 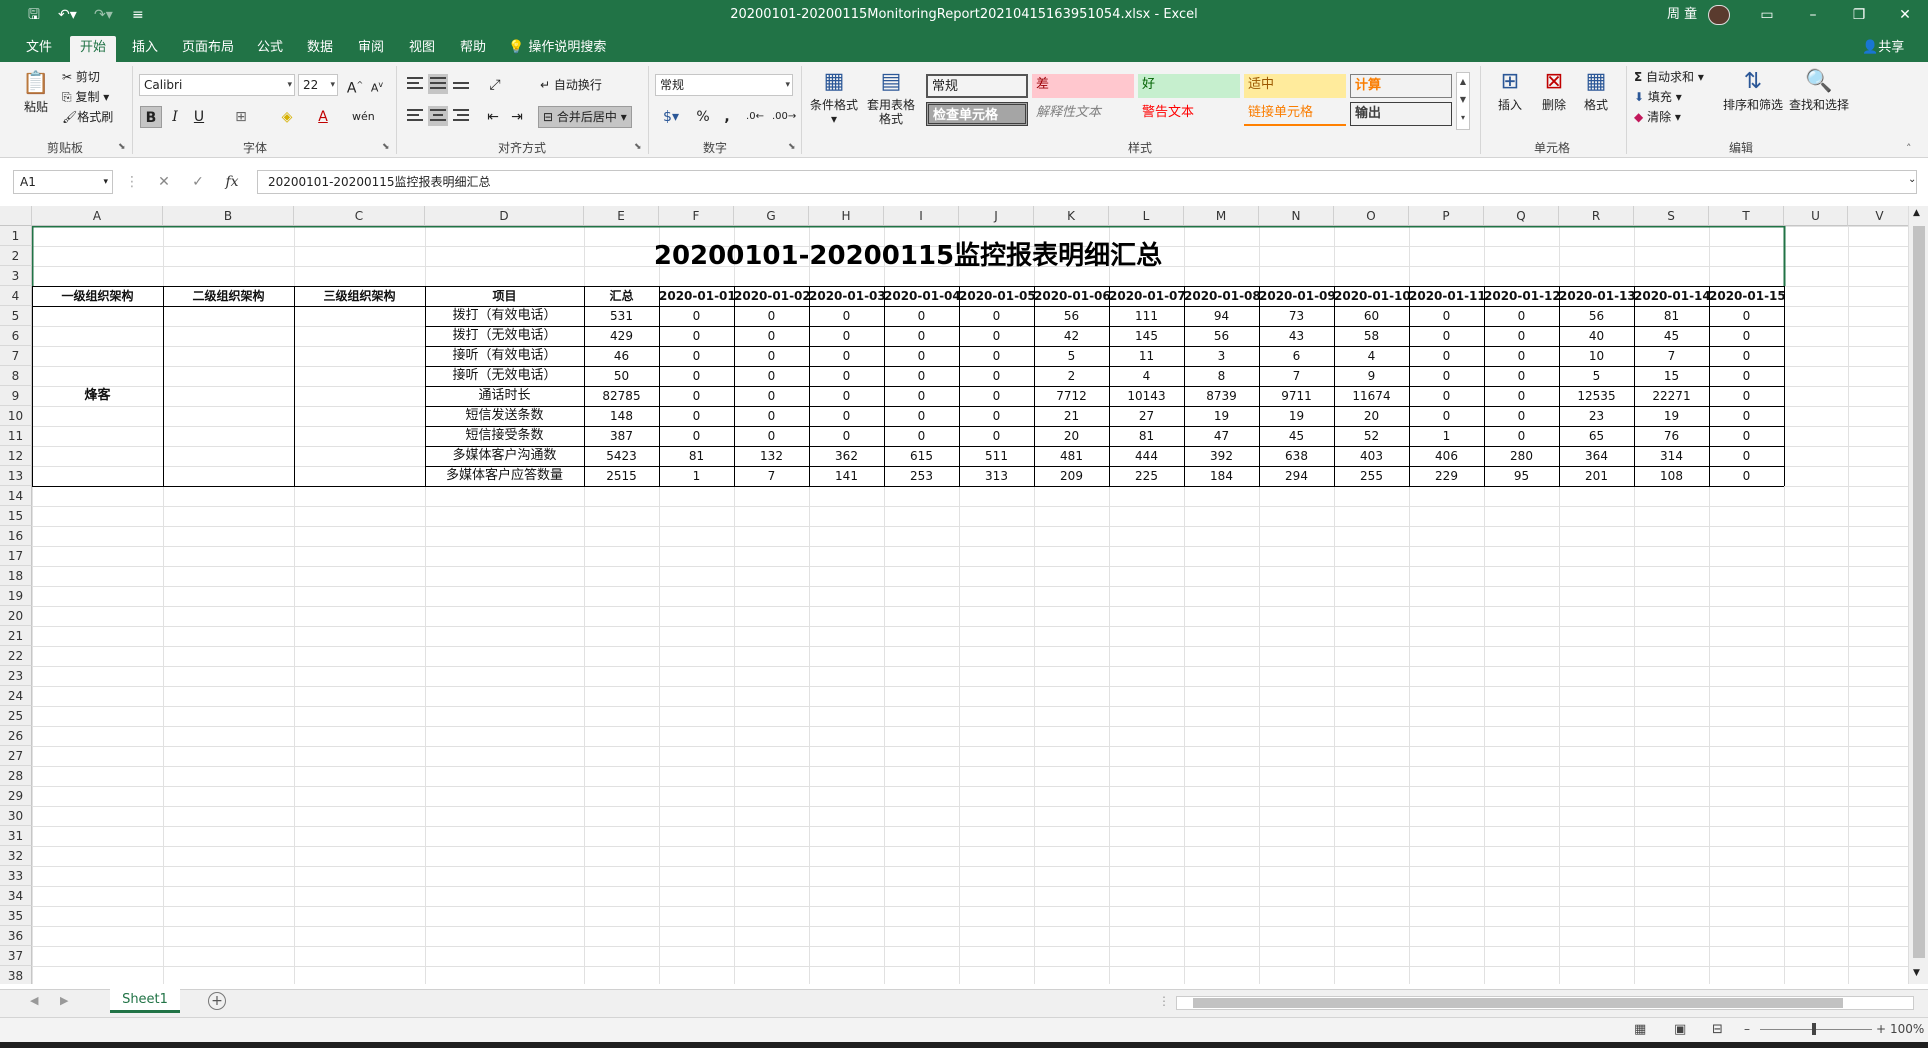 What do you see at coordinates (671, 117) in the screenshot?
I see `accounting-format-icon: $▾` at bounding box center [671, 117].